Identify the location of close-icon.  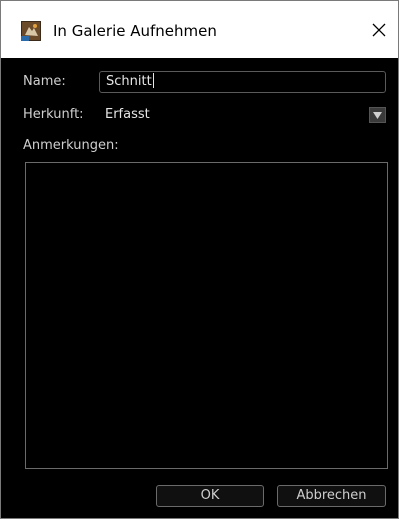
(379, 32).